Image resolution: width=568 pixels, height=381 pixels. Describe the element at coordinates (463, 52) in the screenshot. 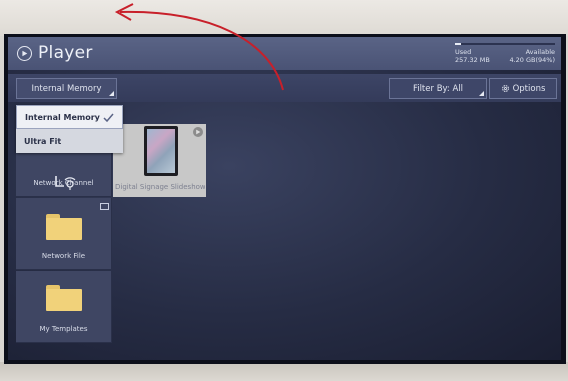

I see `used-label: Used` at that location.